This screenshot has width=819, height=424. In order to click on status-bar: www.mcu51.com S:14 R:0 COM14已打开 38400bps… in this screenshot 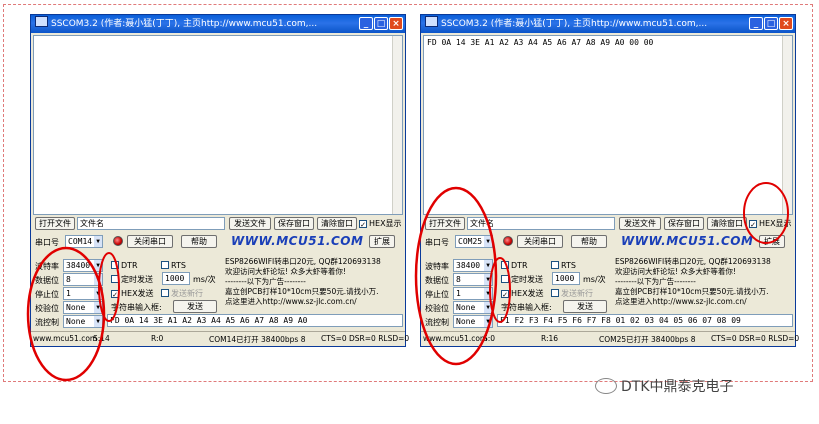, I will do `click(220, 338)`.